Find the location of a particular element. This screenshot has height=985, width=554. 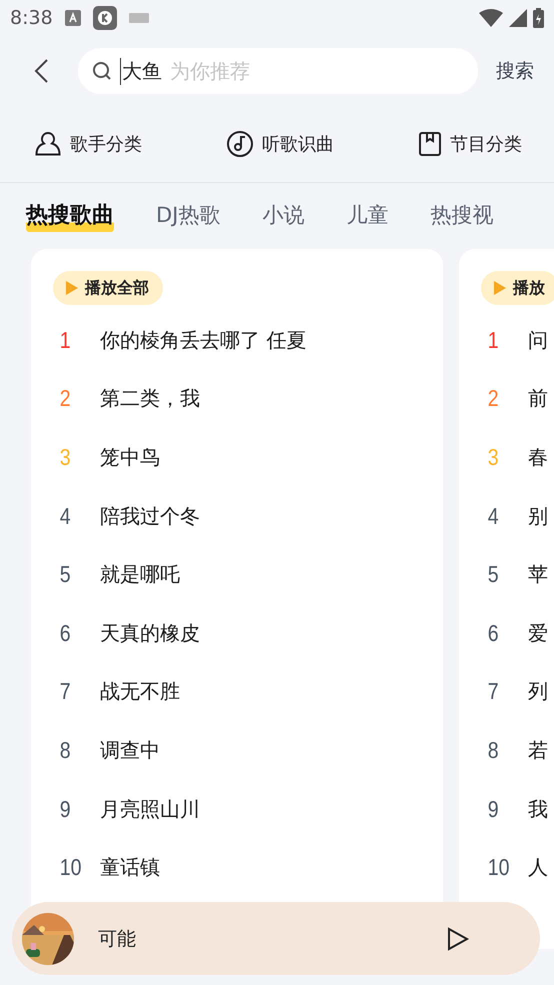

song-title: 笼中鸟 is located at coordinates (130, 457).